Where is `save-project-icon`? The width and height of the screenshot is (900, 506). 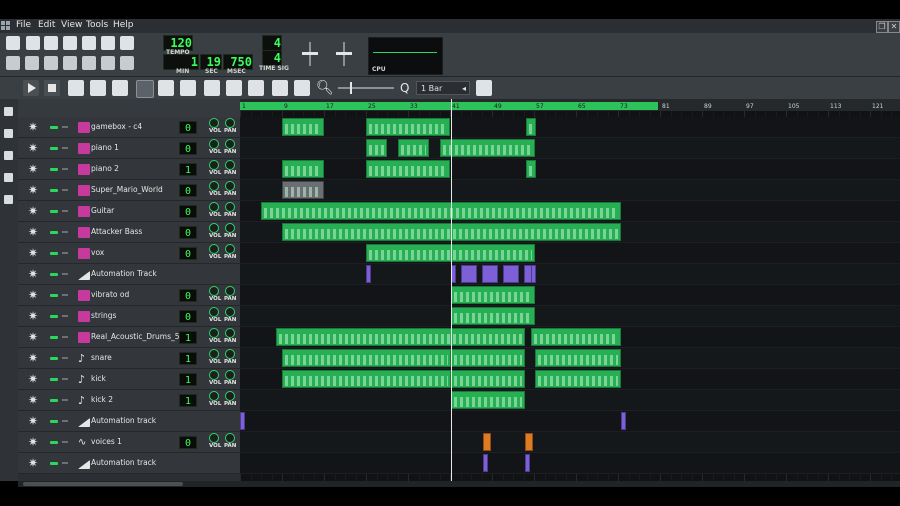
save-project-icon is located at coordinates (89, 43).